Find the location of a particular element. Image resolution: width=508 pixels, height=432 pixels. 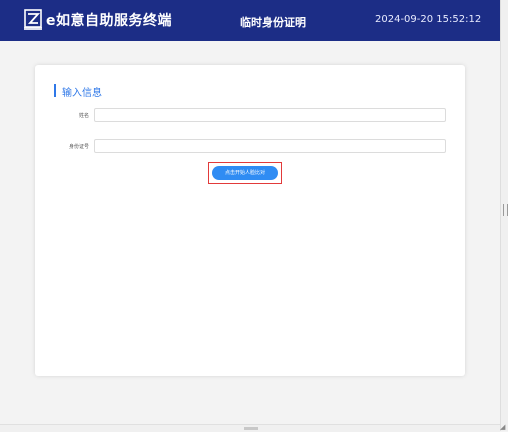

section-accent-bar is located at coordinates (55, 90).